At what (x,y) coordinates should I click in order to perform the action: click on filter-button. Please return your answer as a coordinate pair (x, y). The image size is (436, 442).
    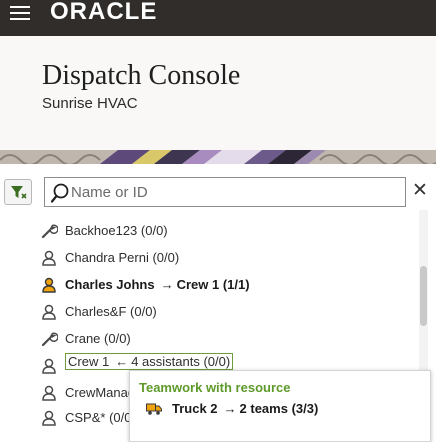
    Looking at the image, I should click on (18, 192).